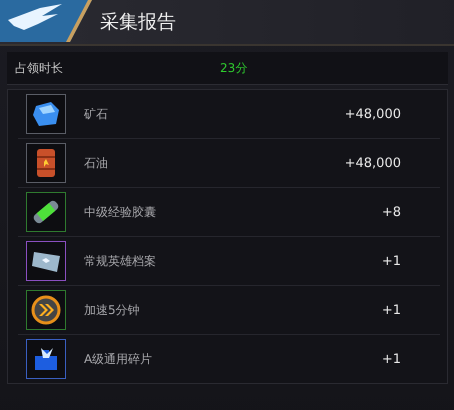 This screenshot has height=410, width=454. What do you see at coordinates (234, 68) in the screenshot?
I see `duration-value: 23分` at bounding box center [234, 68].